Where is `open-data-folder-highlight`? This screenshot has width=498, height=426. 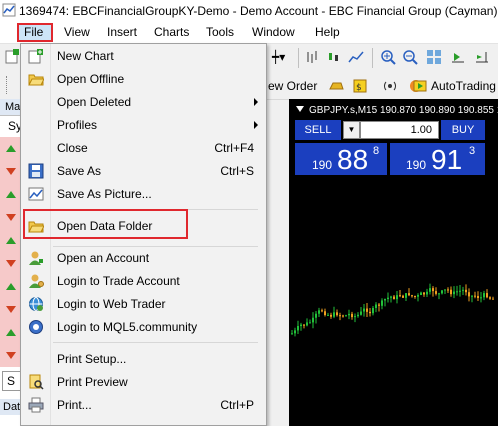
open-data-folder-highlight is located at coordinates (105, 224).